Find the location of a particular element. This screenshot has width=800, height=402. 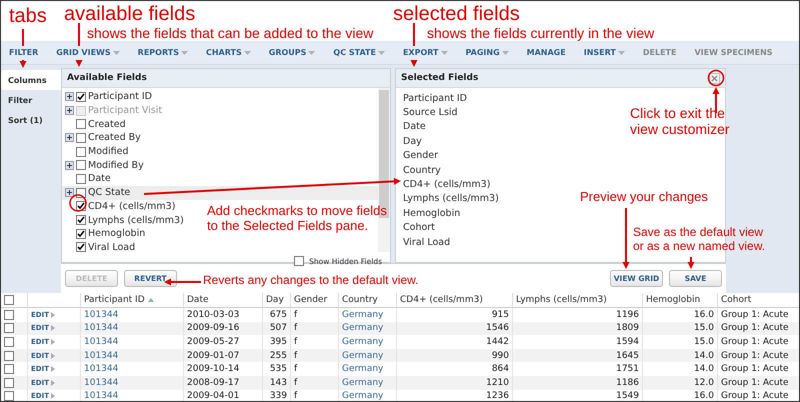

table-cell: 1442 is located at coordinates (497, 341).